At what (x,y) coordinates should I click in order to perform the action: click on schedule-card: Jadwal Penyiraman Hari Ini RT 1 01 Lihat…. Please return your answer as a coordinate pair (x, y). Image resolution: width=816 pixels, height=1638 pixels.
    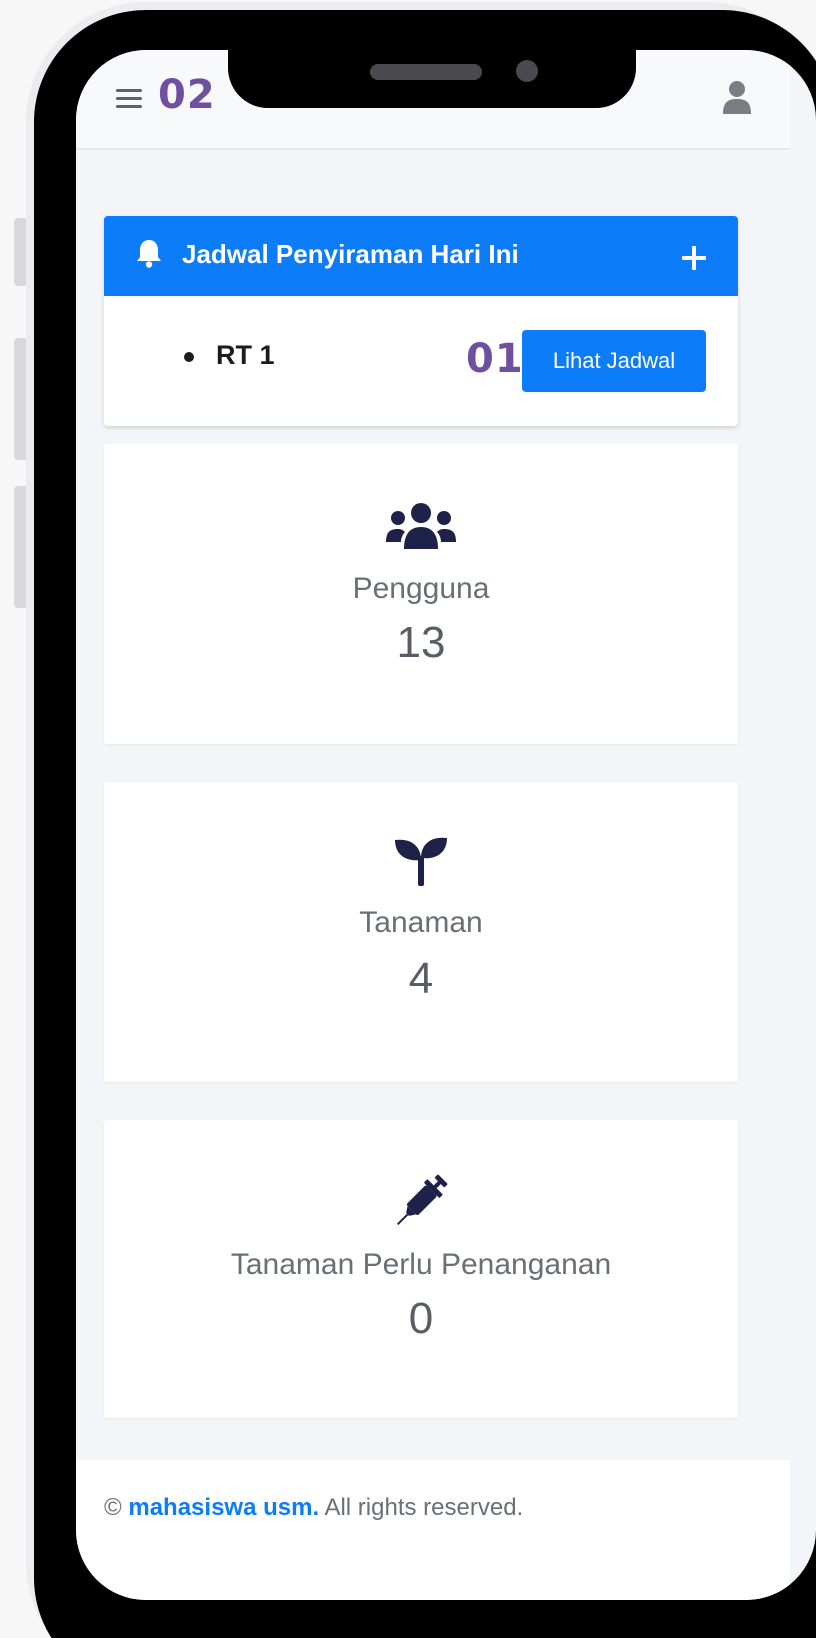
    Looking at the image, I should click on (421, 321).